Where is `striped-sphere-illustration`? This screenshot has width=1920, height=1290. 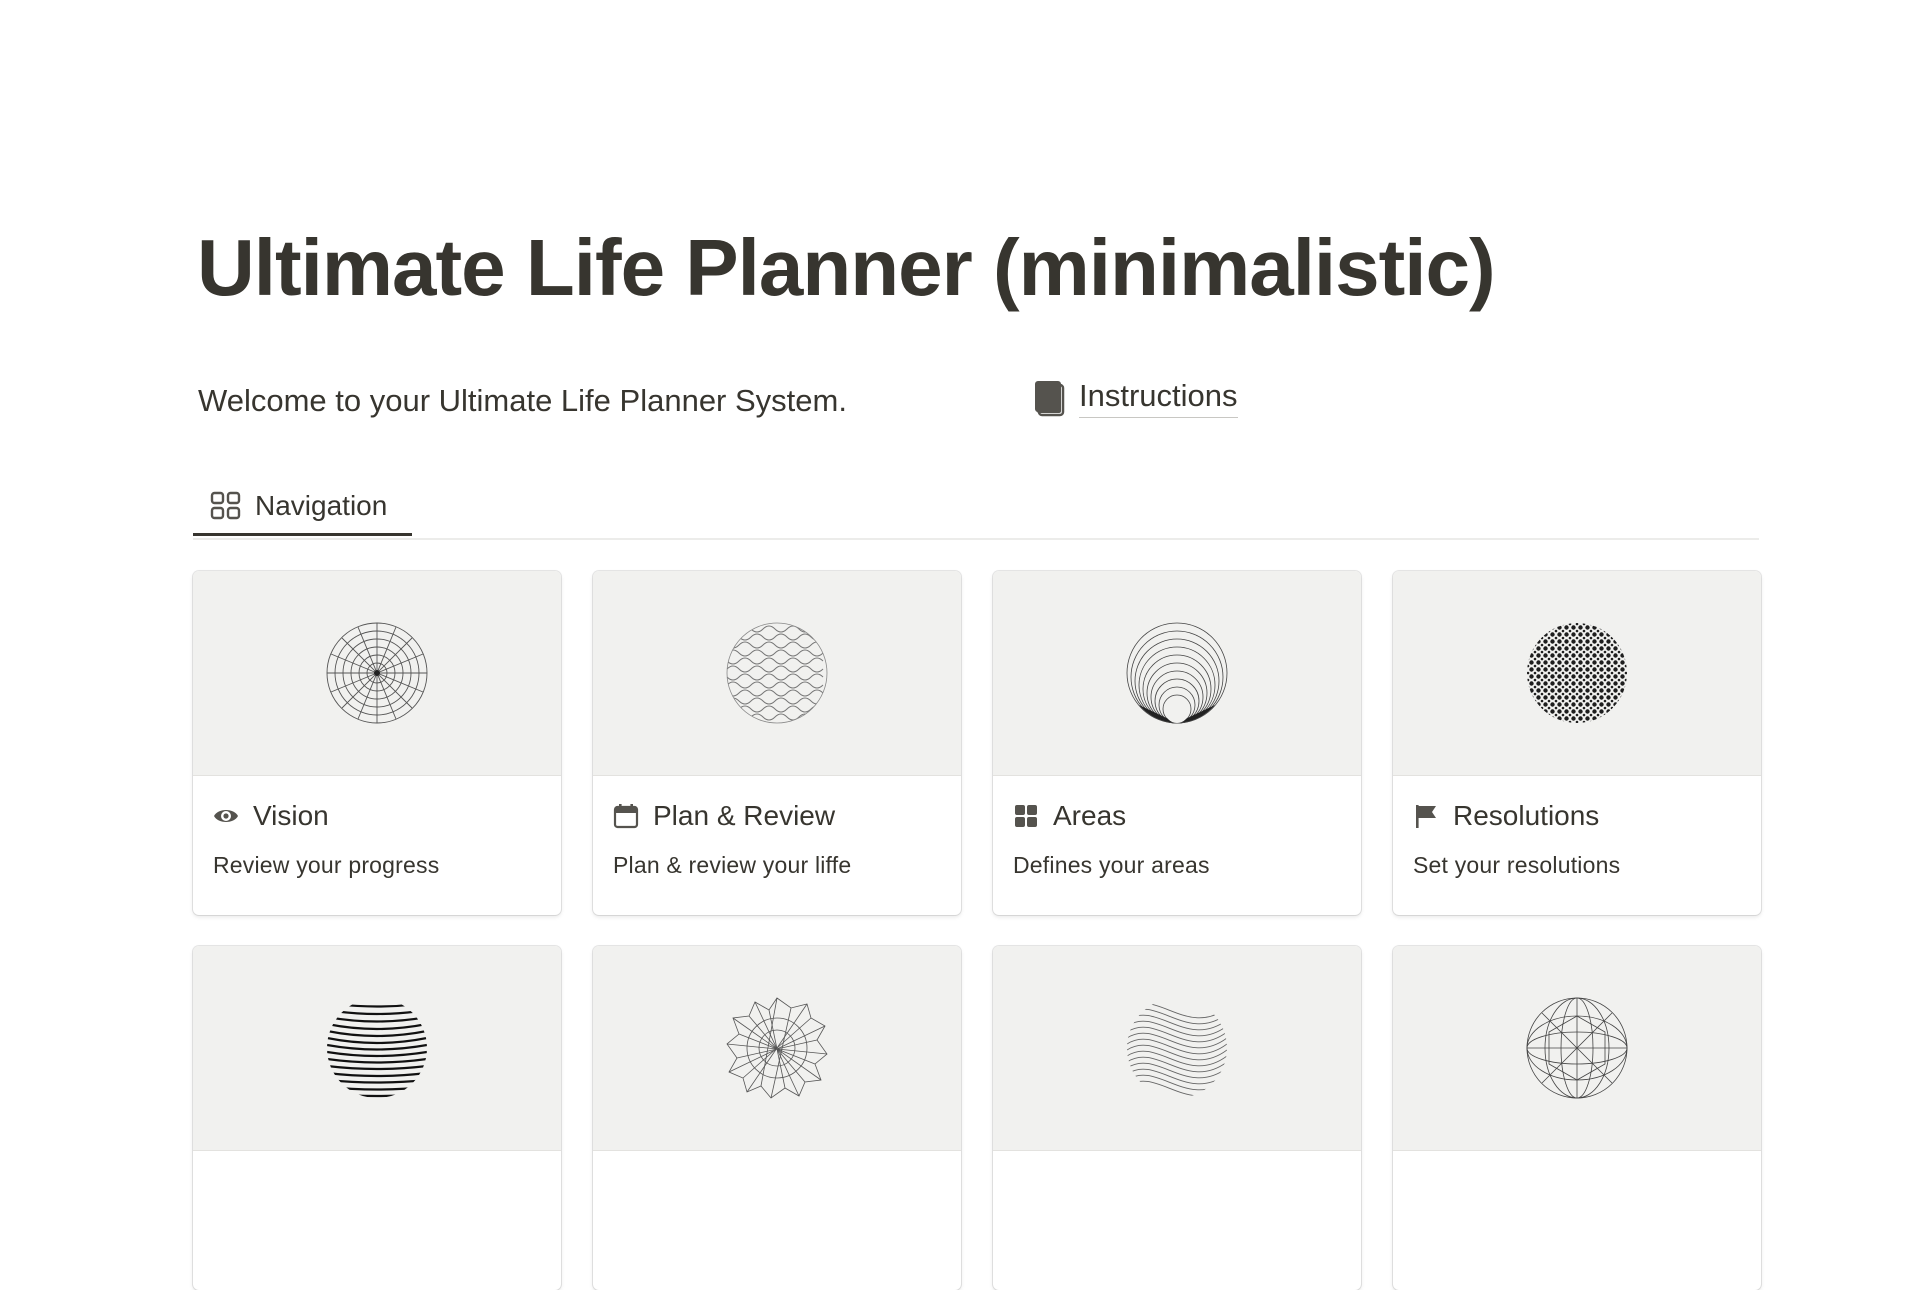
striped-sphere-illustration is located at coordinates (377, 1049).